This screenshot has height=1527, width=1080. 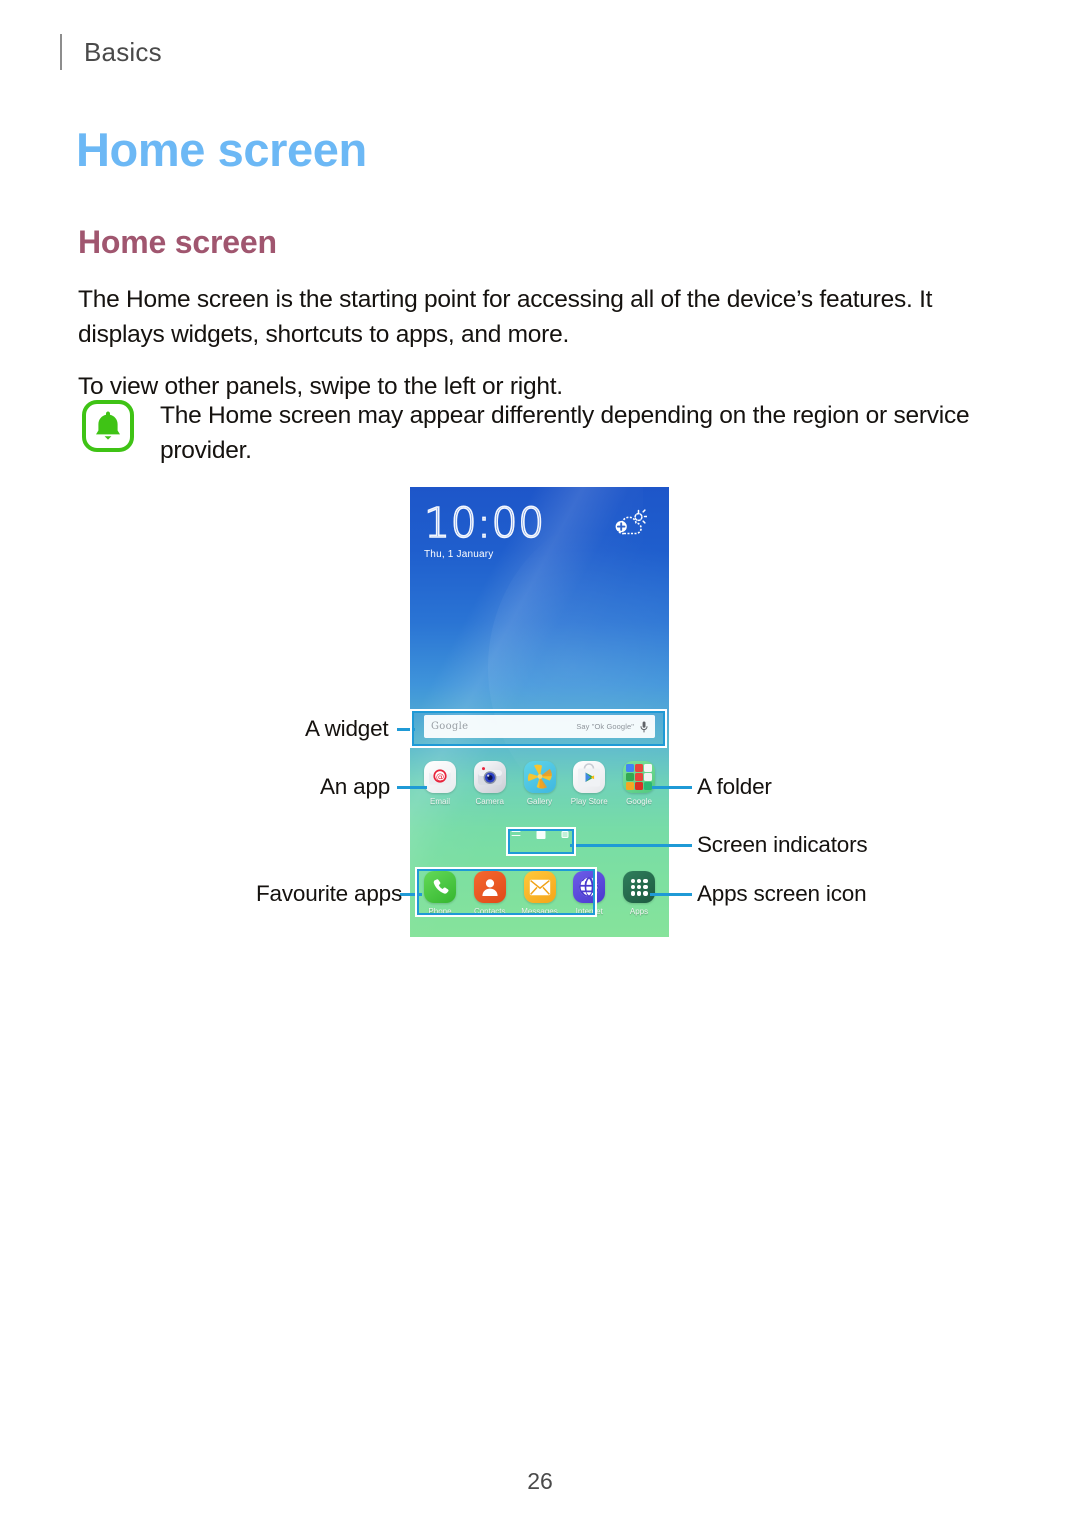 I want to click on app-shortcut-row: @ Email Camera Gallery Play Store Google, so click(x=539, y=783).